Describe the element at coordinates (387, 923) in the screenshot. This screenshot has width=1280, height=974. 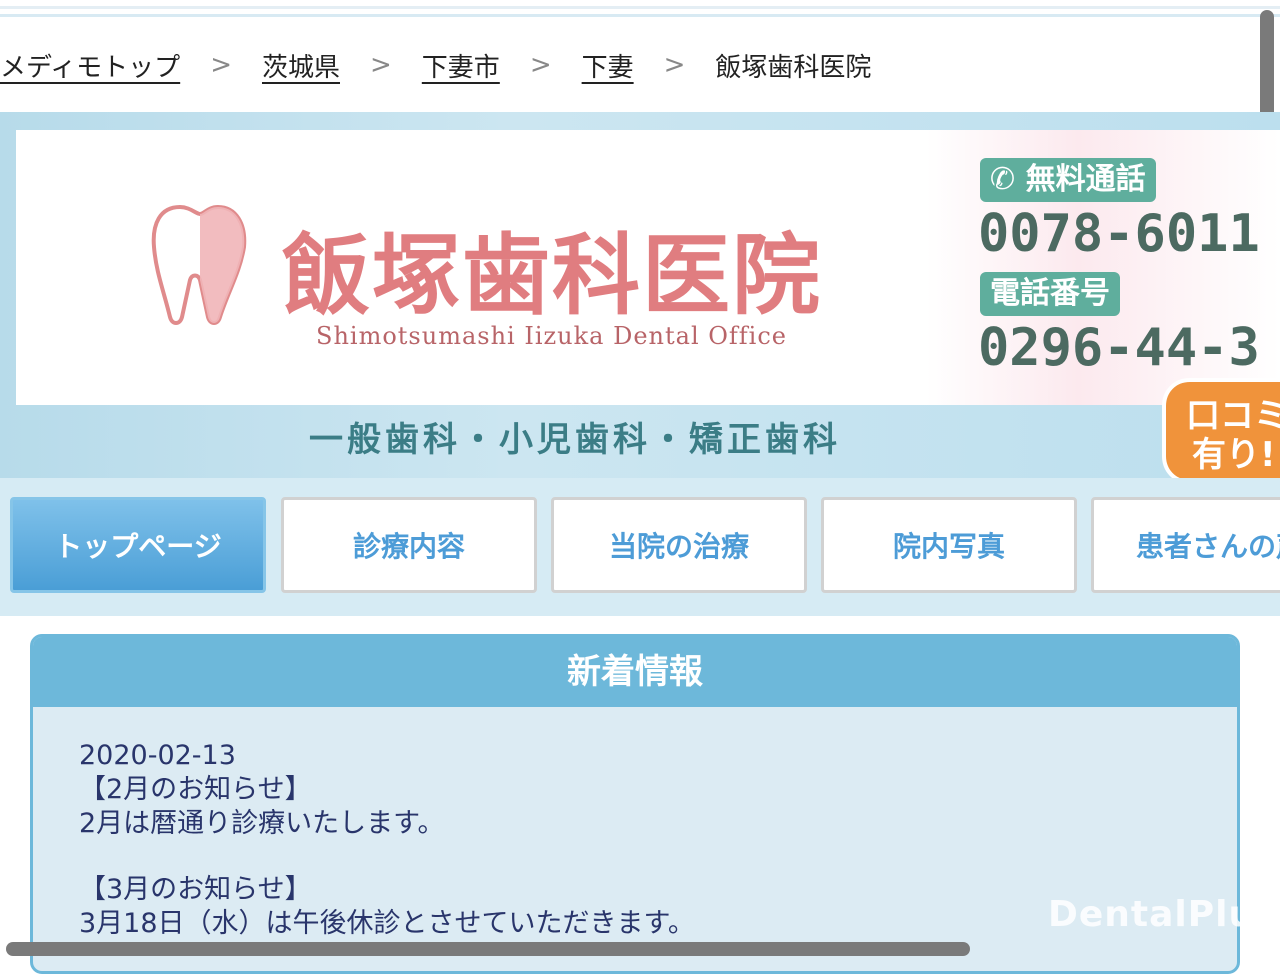
I see `news-text: 3月18日（水）は午後休診とさせていただきます。` at that location.